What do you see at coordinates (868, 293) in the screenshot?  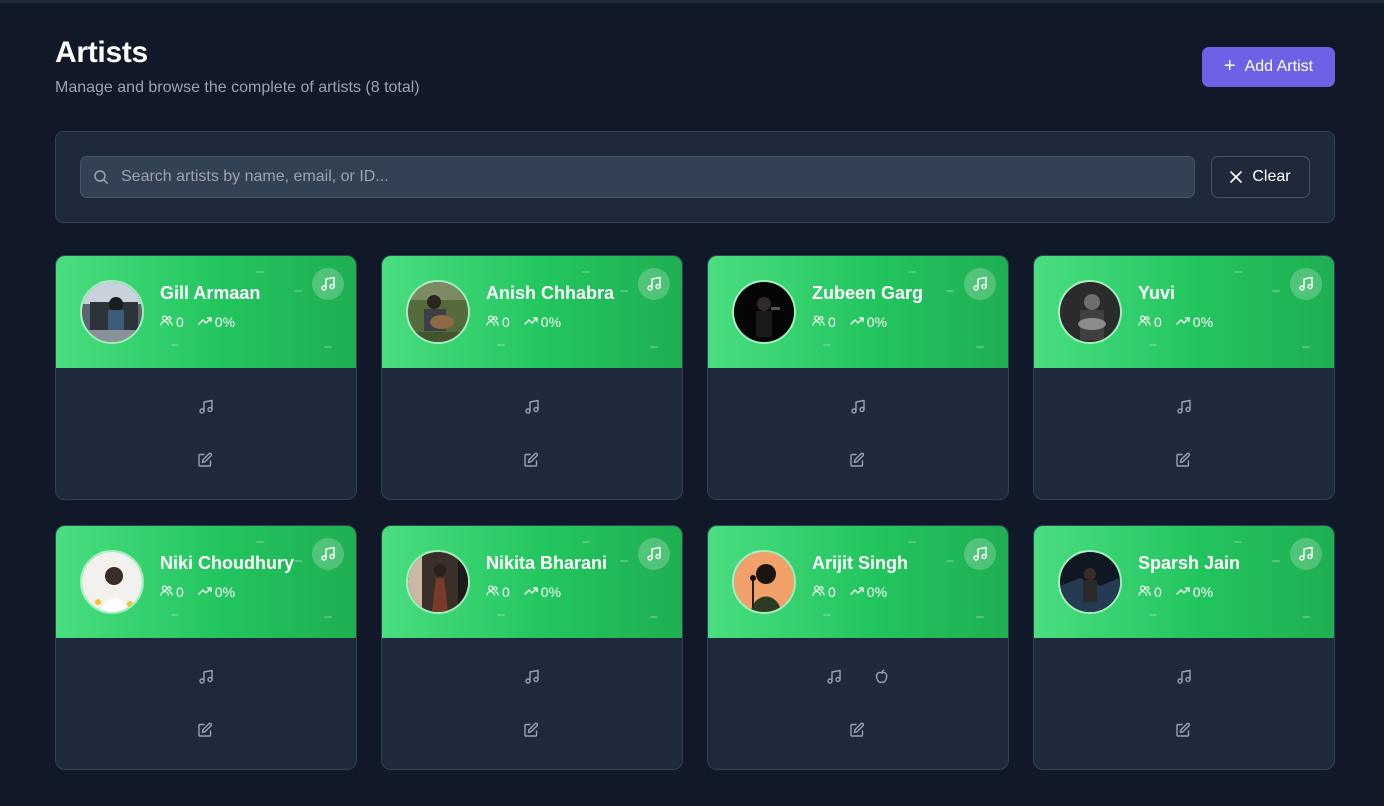 I see `artist-name: Zubeen Garg` at bounding box center [868, 293].